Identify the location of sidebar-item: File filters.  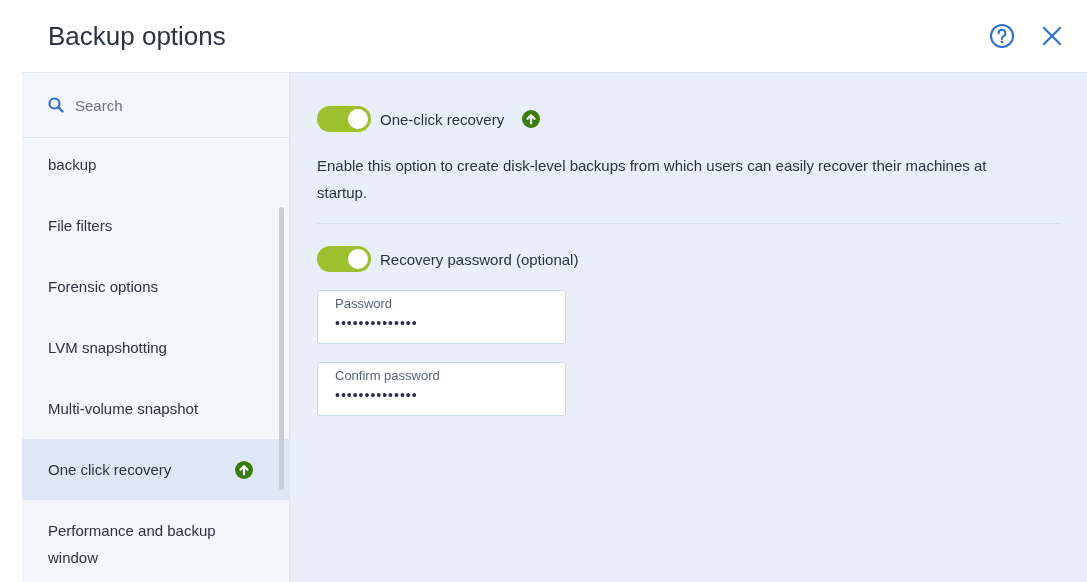
(155, 225).